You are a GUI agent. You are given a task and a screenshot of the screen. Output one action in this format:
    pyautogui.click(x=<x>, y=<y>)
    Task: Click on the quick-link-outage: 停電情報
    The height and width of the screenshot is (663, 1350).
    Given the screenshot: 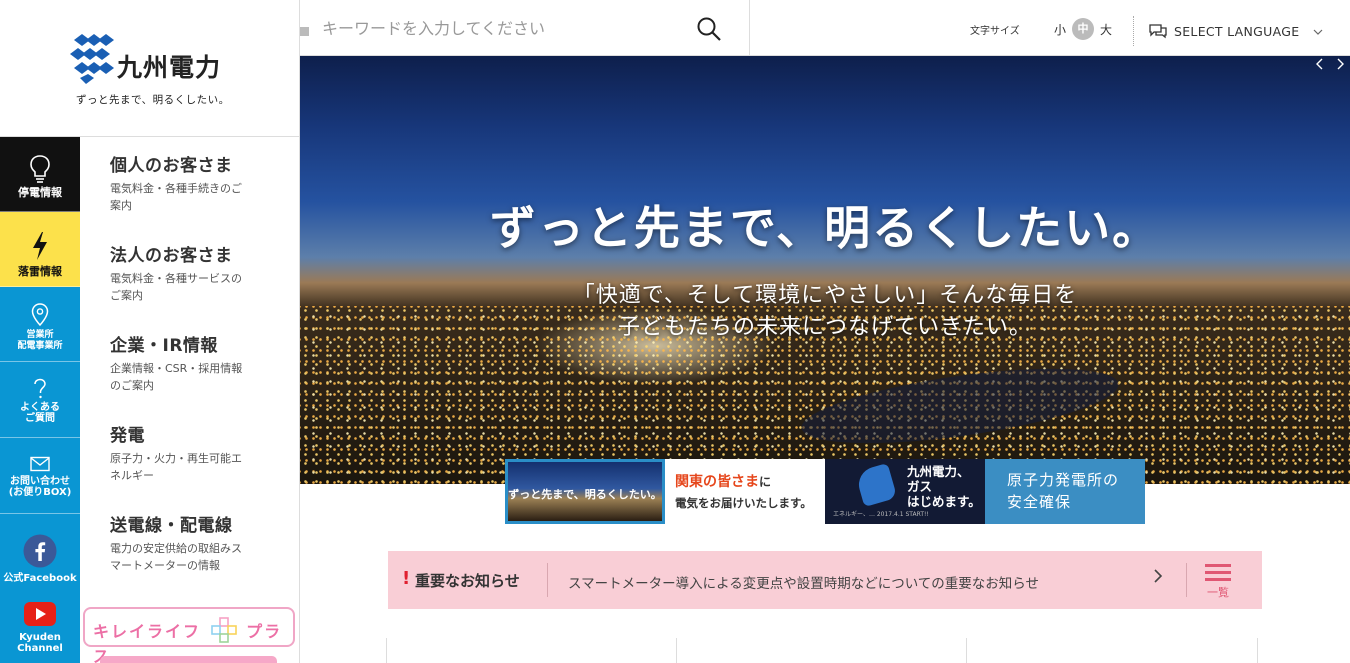 What is the action you would take?
    pyautogui.click(x=40, y=174)
    